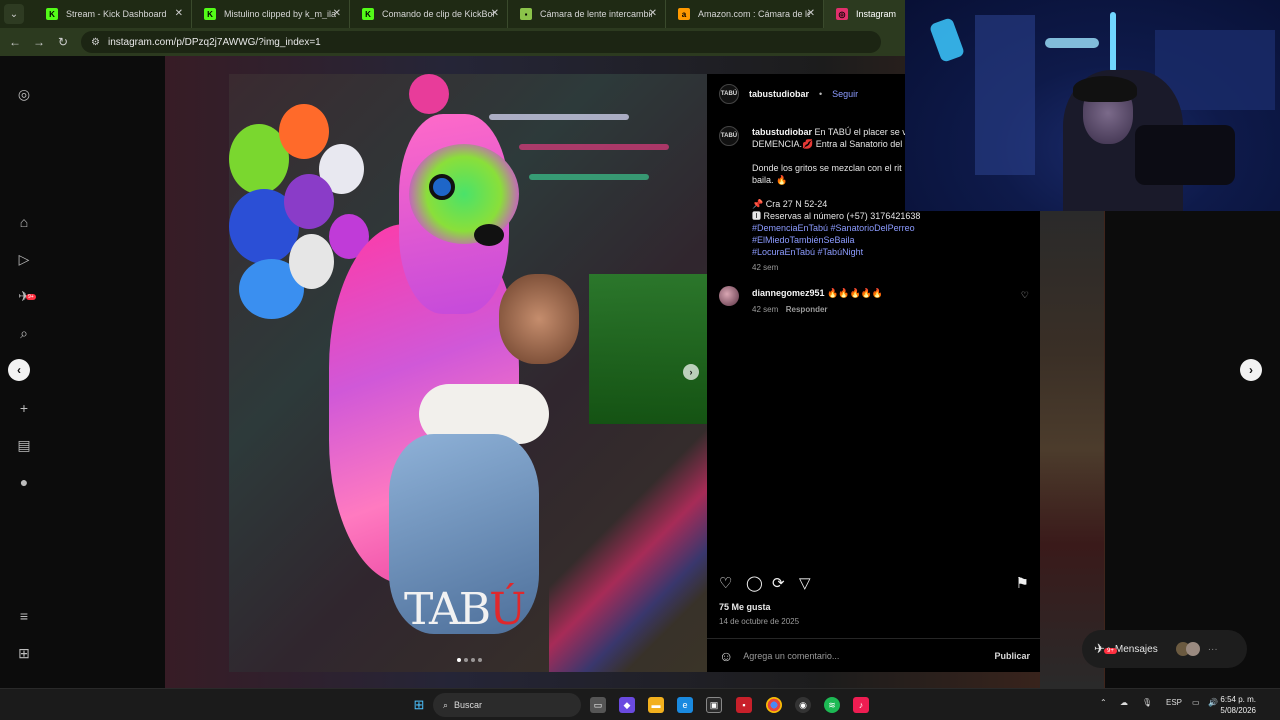 This screenshot has height=720, width=1280. I want to click on reload-icon: ↻, so click(63, 42).